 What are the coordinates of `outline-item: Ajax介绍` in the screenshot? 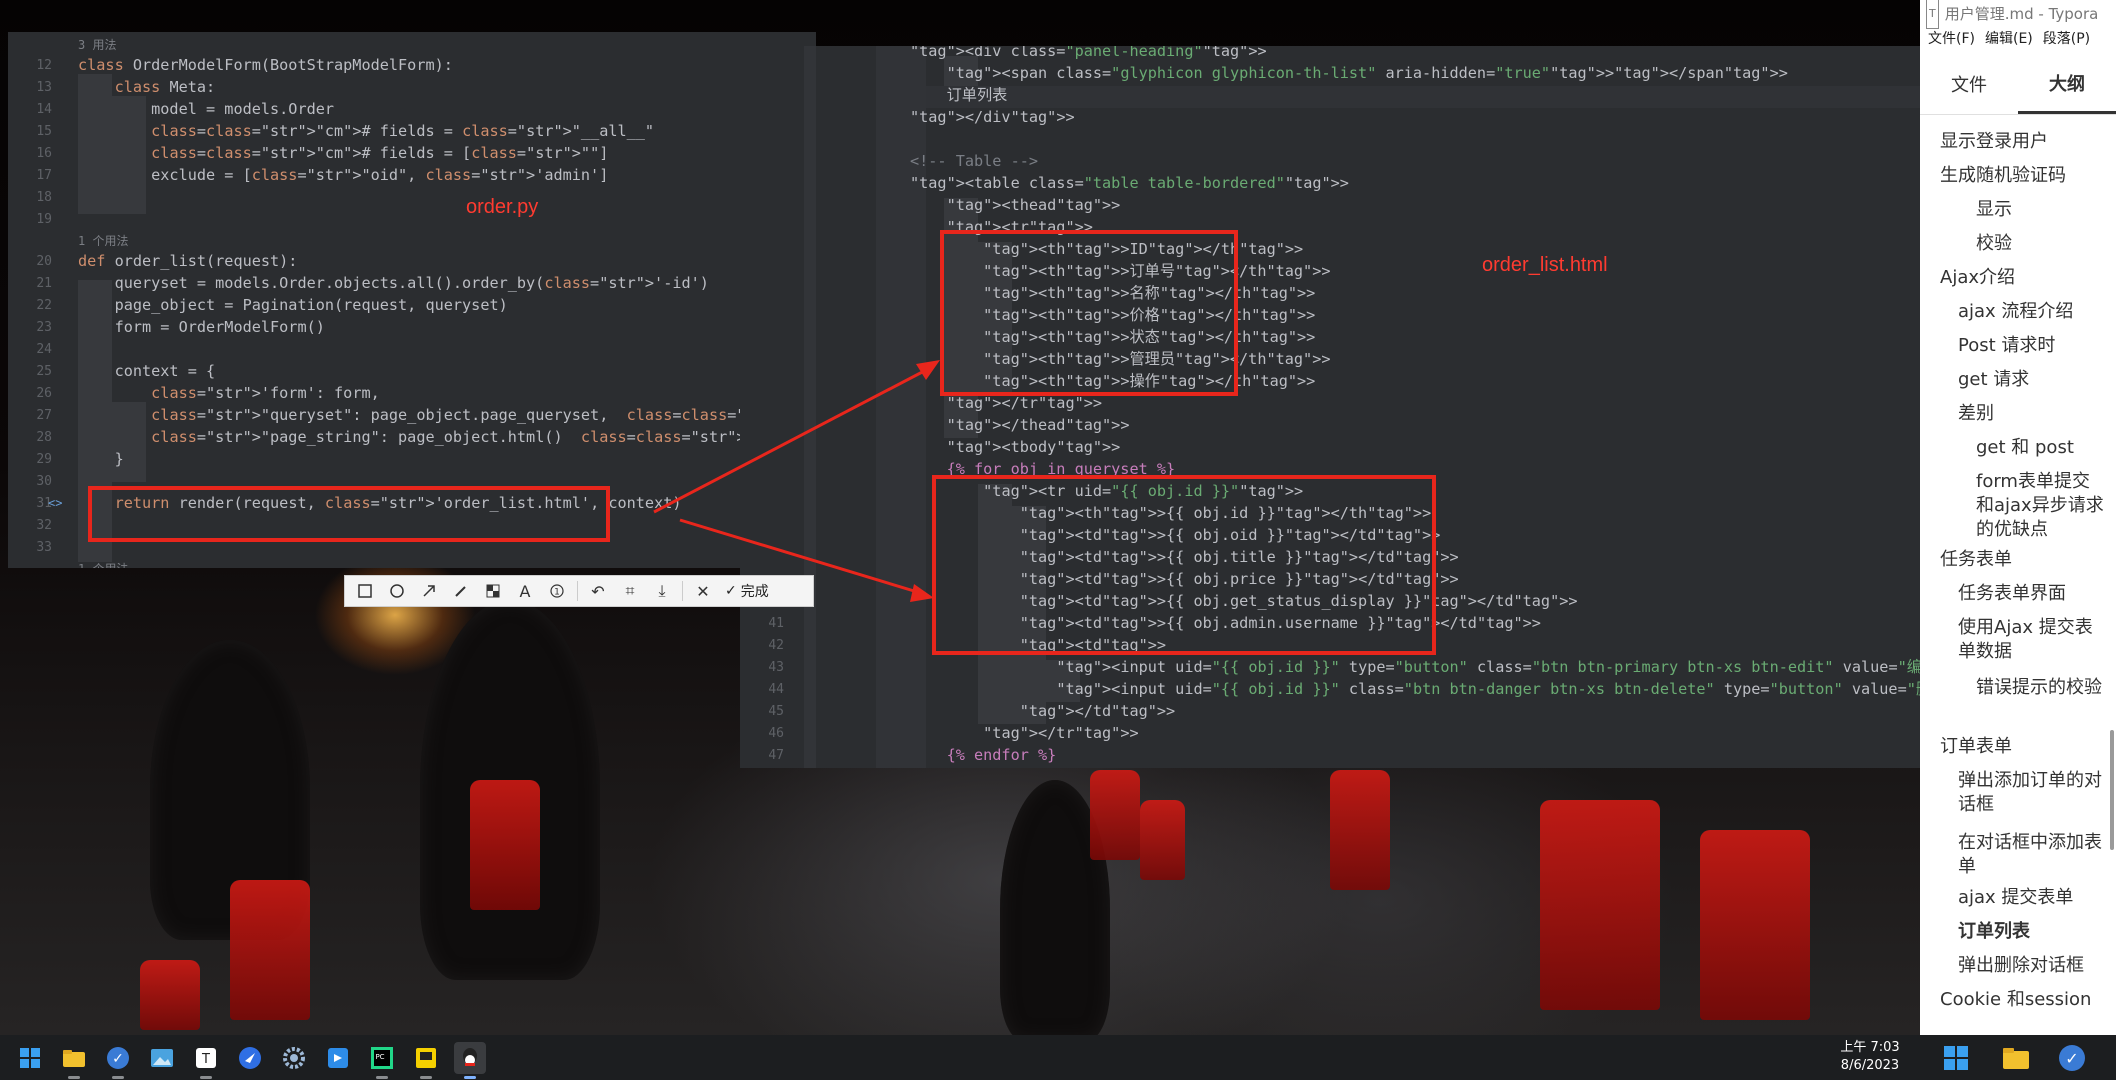 It's located at (2023, 278).